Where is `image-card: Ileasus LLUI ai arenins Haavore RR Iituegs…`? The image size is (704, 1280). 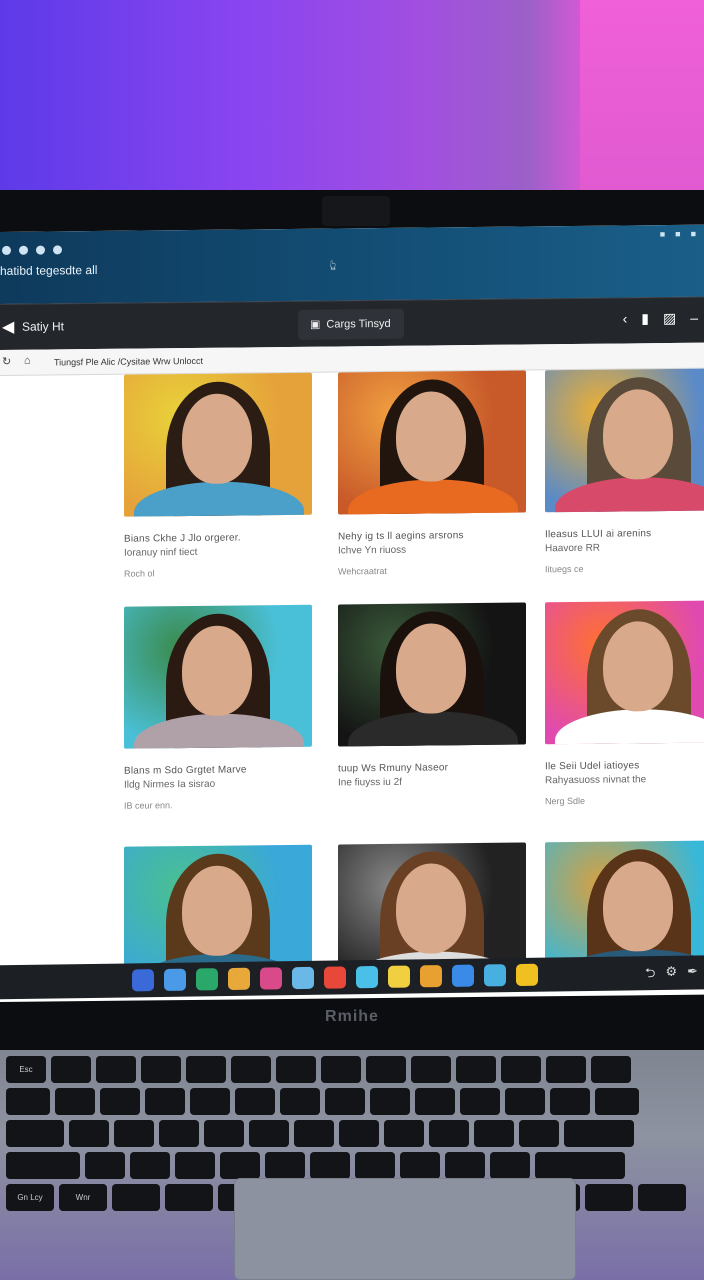
image-card: Ileasus LLUI ai arenins Haavore RR Iituegs… is located at coordinates (624, 471).